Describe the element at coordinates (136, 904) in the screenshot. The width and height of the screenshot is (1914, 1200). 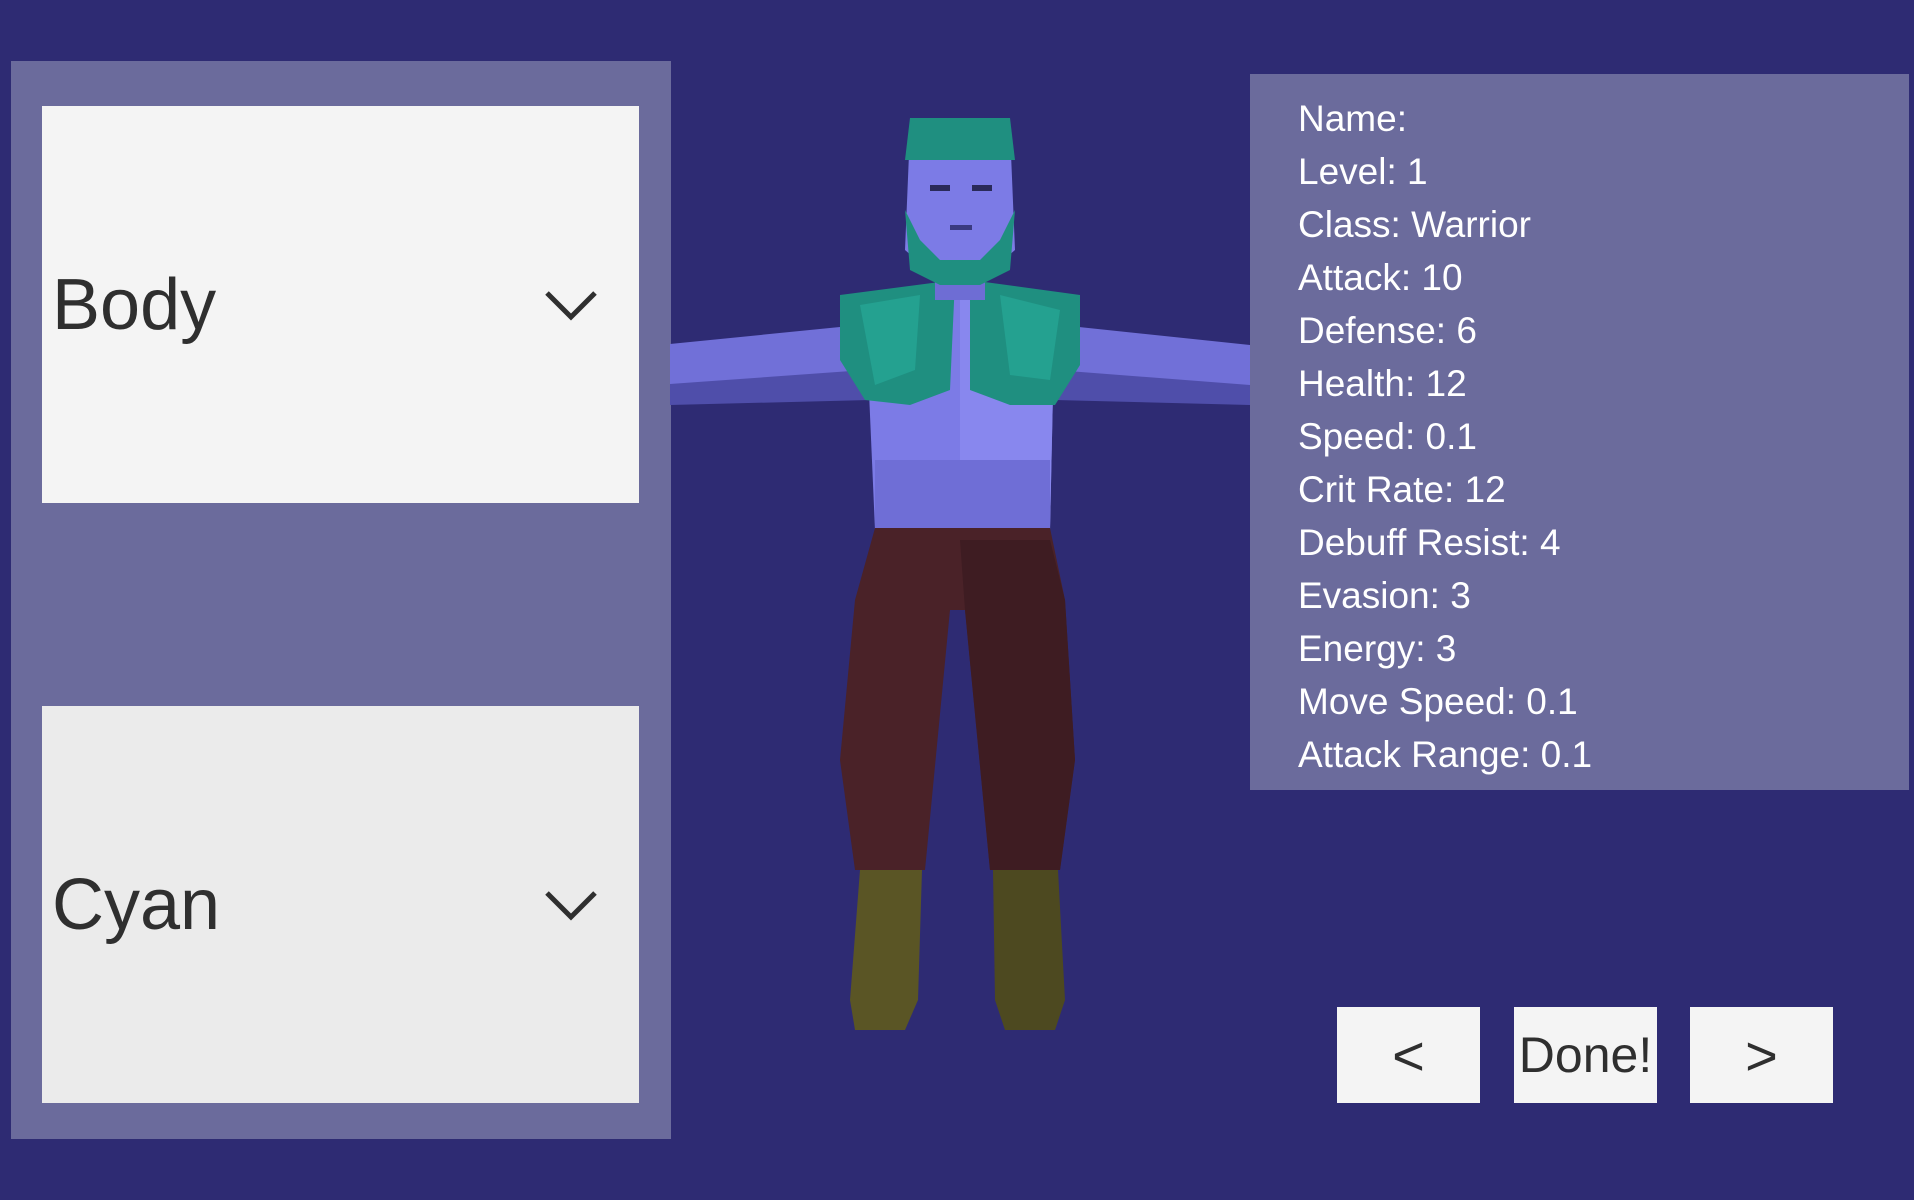
I see `color-dropdown-label: Cyan` at that location.